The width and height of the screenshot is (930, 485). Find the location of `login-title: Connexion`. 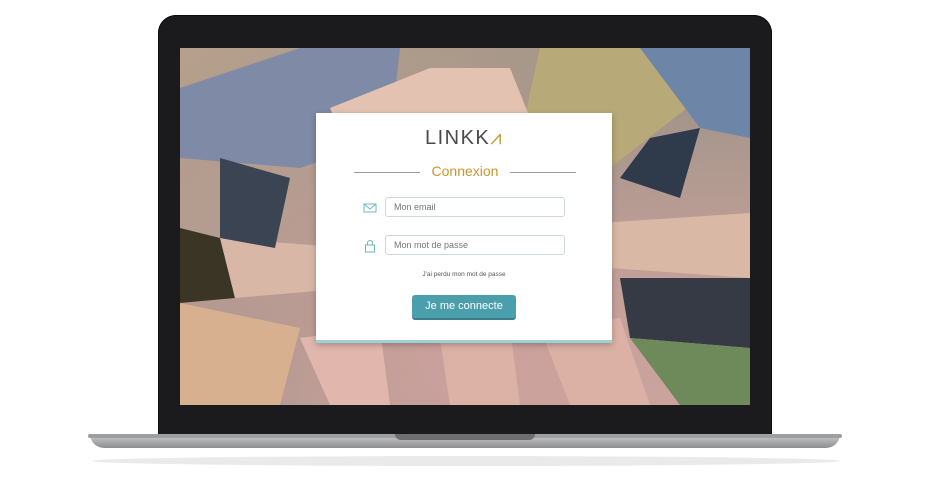

login-title: Connexion is located at coordinates (465, 171).